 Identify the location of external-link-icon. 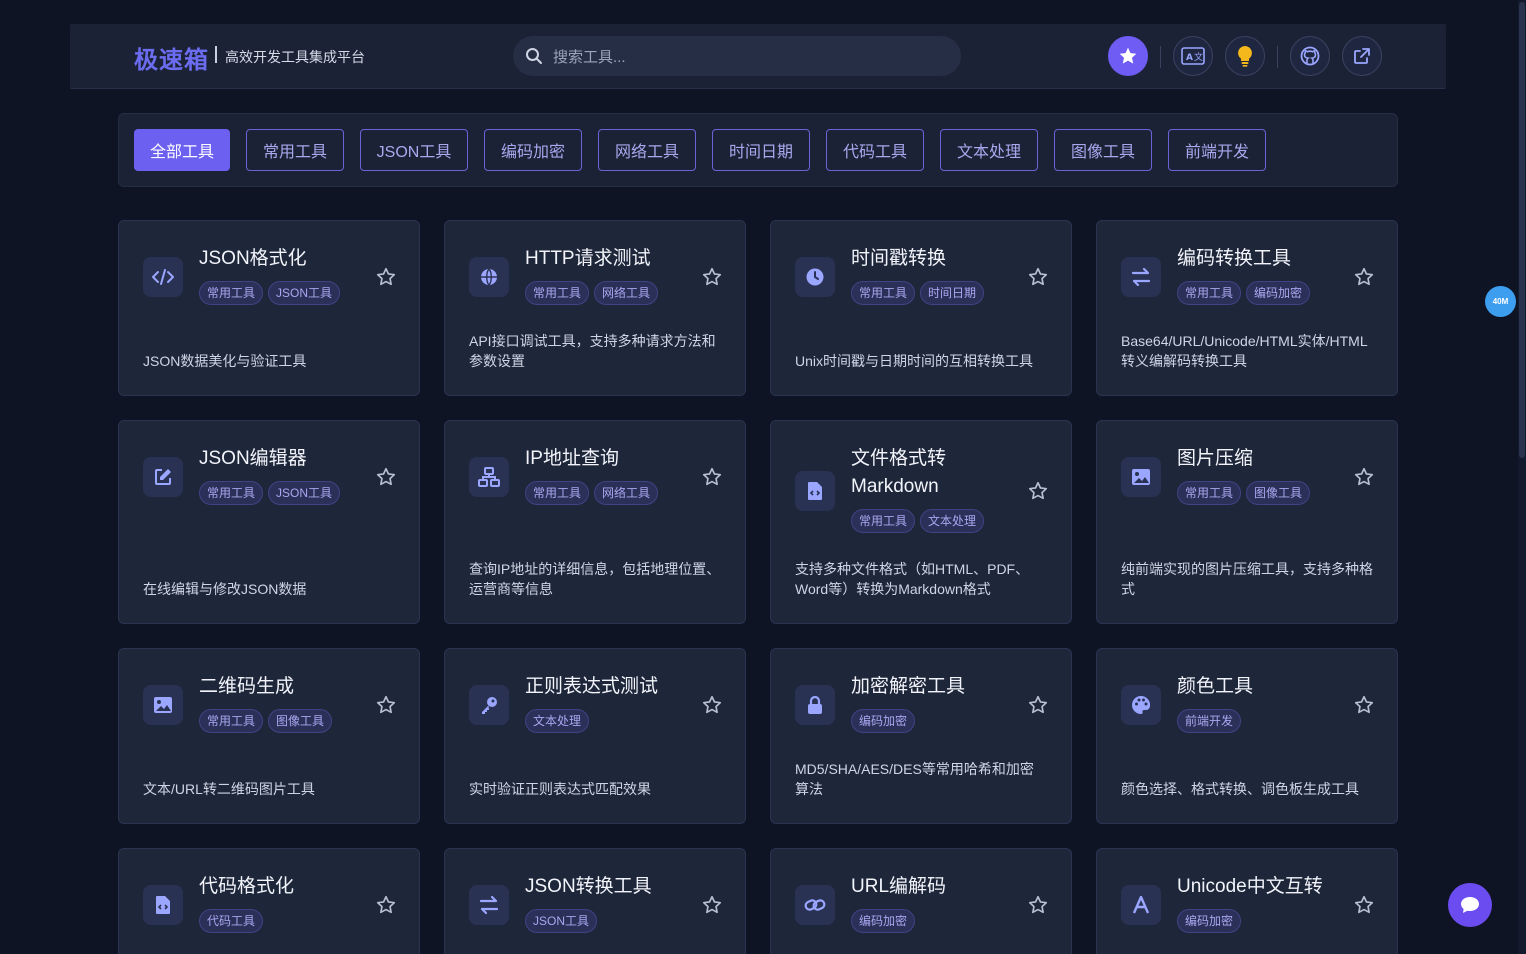
(1362, 56).